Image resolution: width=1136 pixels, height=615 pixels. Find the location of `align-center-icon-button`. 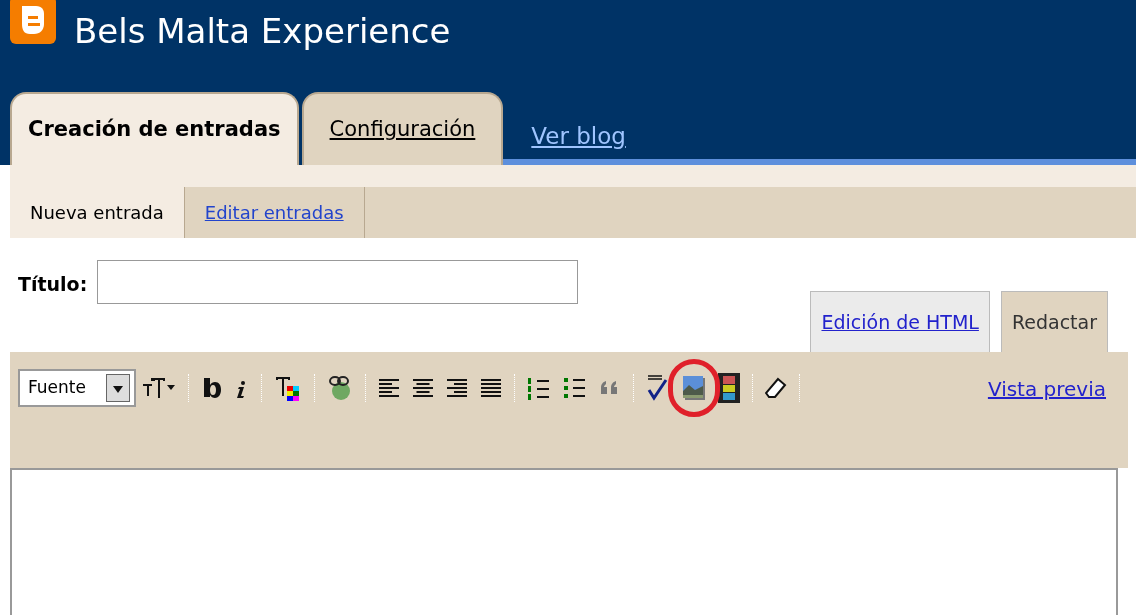

align-center-icon-button is located at coordinates (423, 388).